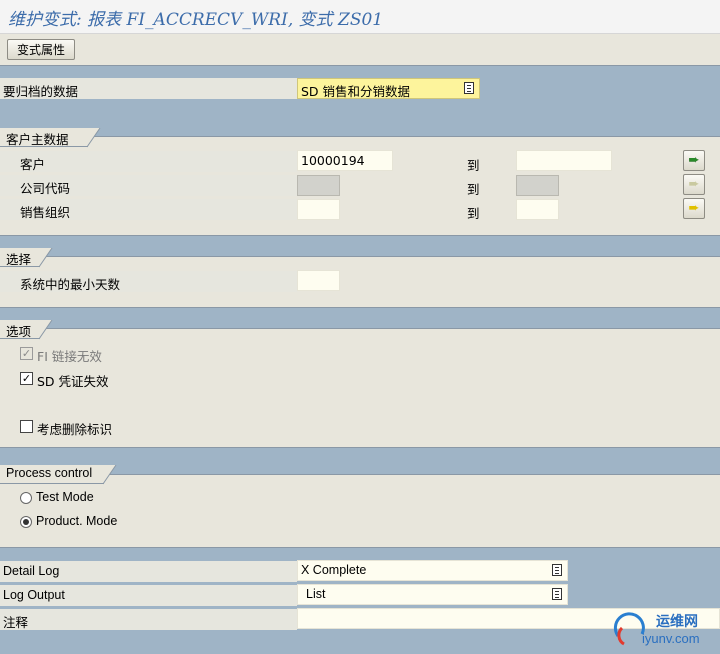  What do you see at coordinates (26, 426) in the screenshot?
I see `consider-deletion-flag-checkbox` at bounding box center [26, 426].